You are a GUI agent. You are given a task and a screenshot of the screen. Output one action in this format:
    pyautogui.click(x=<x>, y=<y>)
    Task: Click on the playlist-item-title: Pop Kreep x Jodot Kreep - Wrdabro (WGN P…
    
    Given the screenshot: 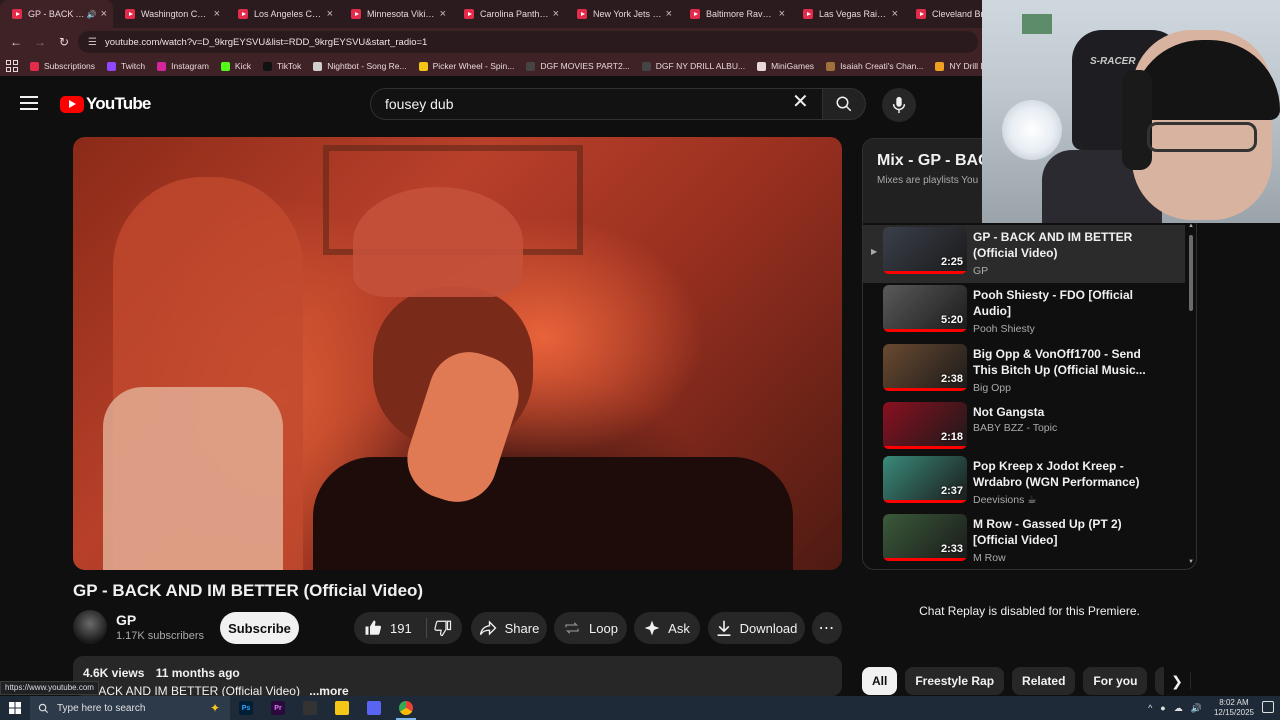 What is the action you would take?
    pyautogui.click(x=1060, y=474)
    